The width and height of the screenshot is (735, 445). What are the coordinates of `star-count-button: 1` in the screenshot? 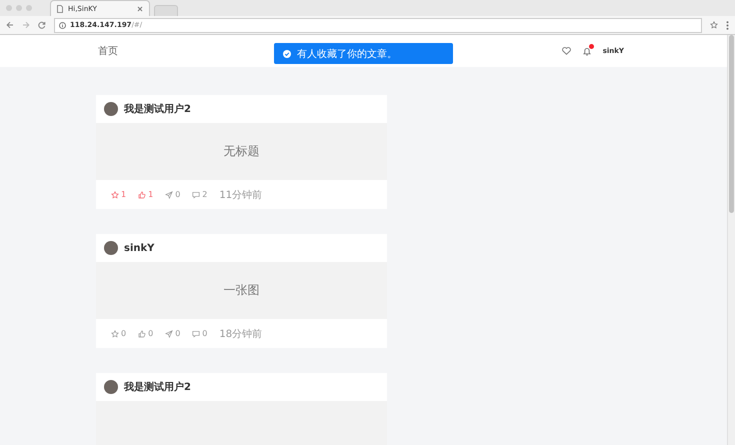 It's located at (118, 194).